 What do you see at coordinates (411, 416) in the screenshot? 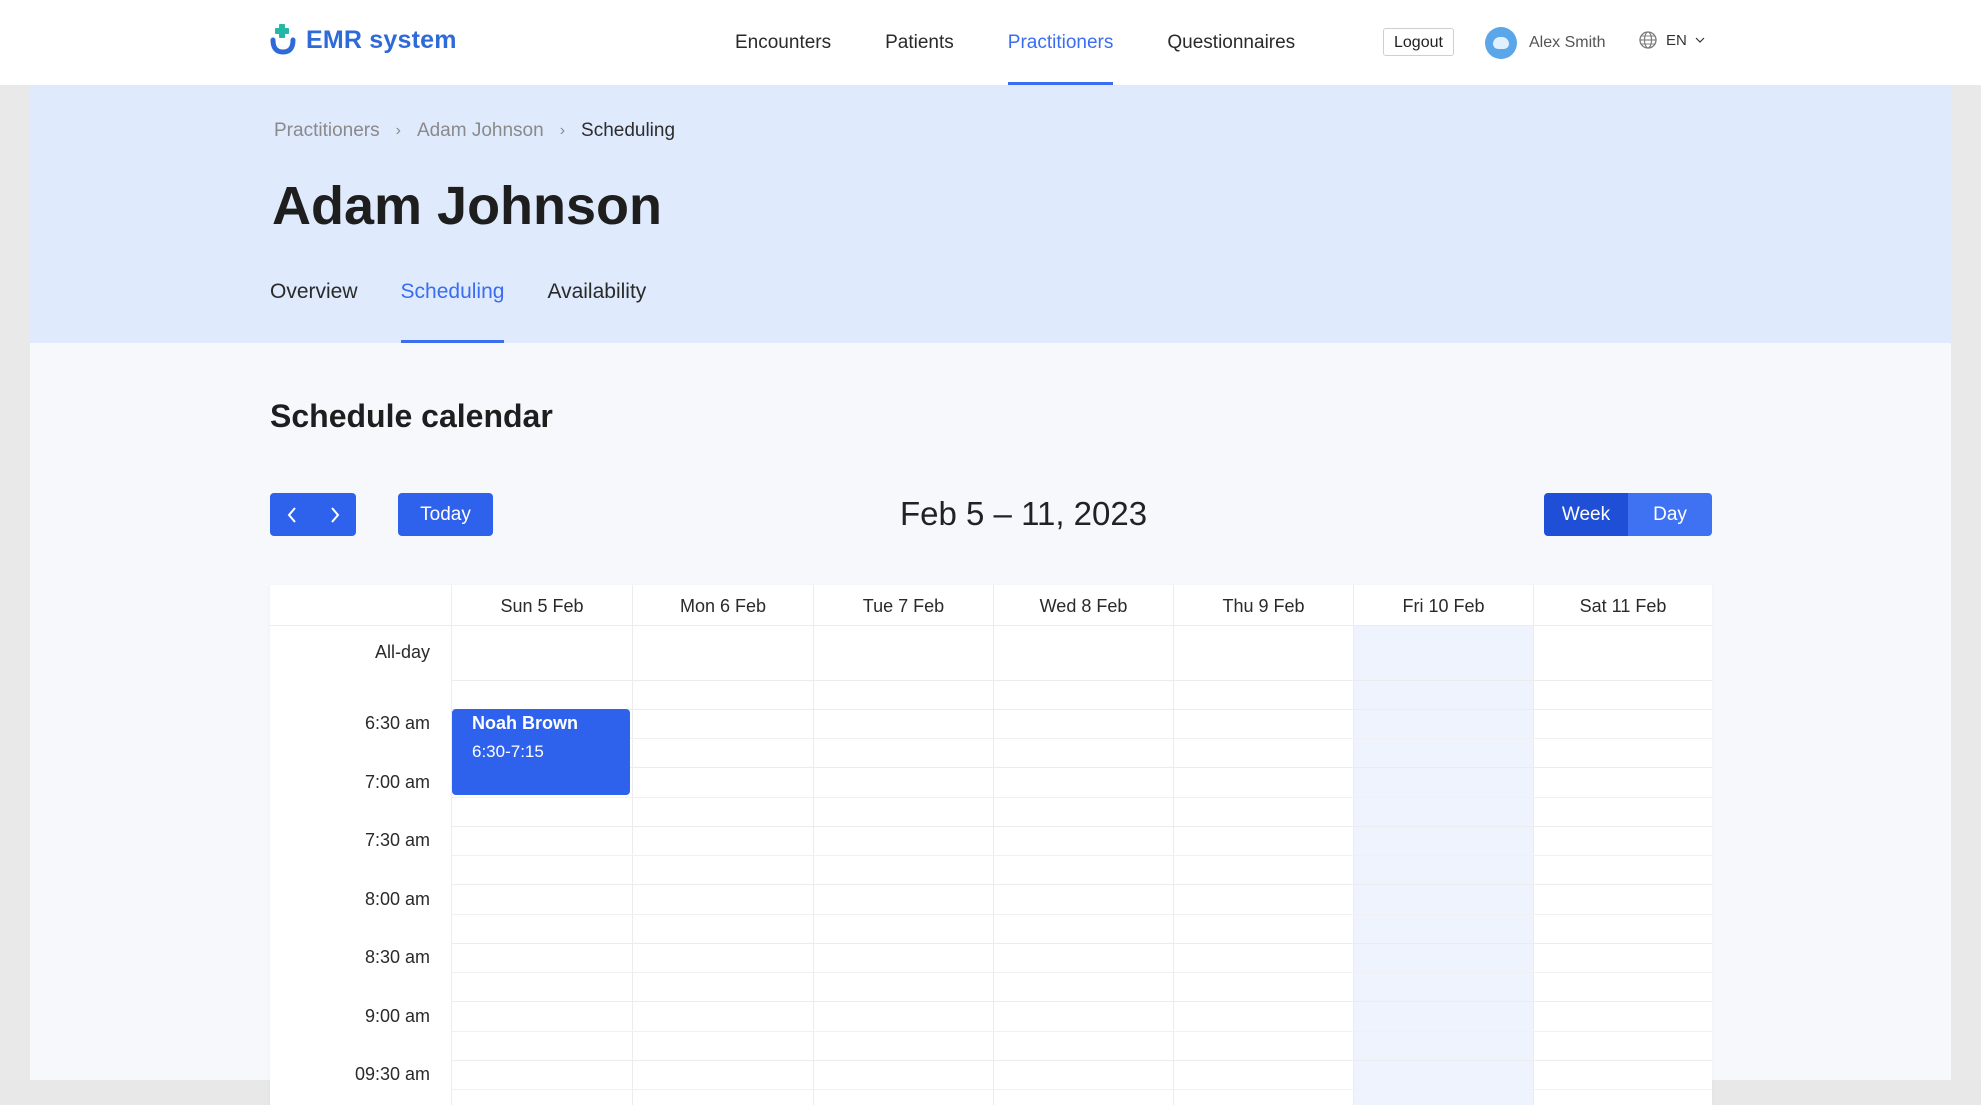
I see `section-title: Schedule calendar` at bounding box center [411, 416].